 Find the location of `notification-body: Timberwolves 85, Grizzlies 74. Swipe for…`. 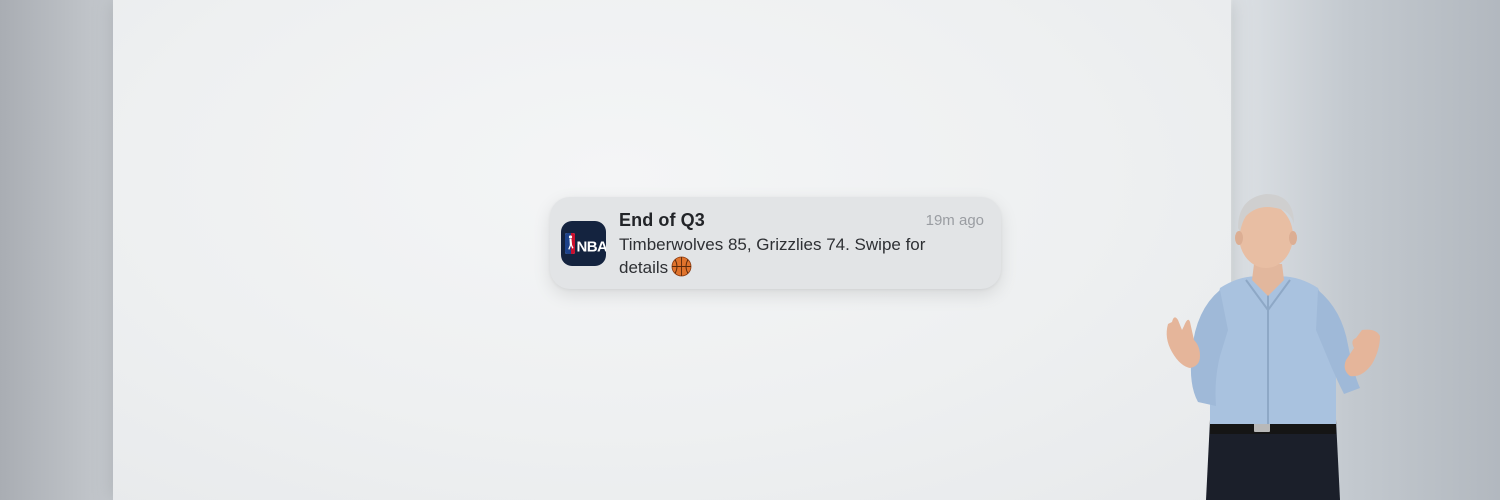

notification-body: Timberwolves 85, Grizzlies 74. Swipe for… is located at coordinates (784, 258).